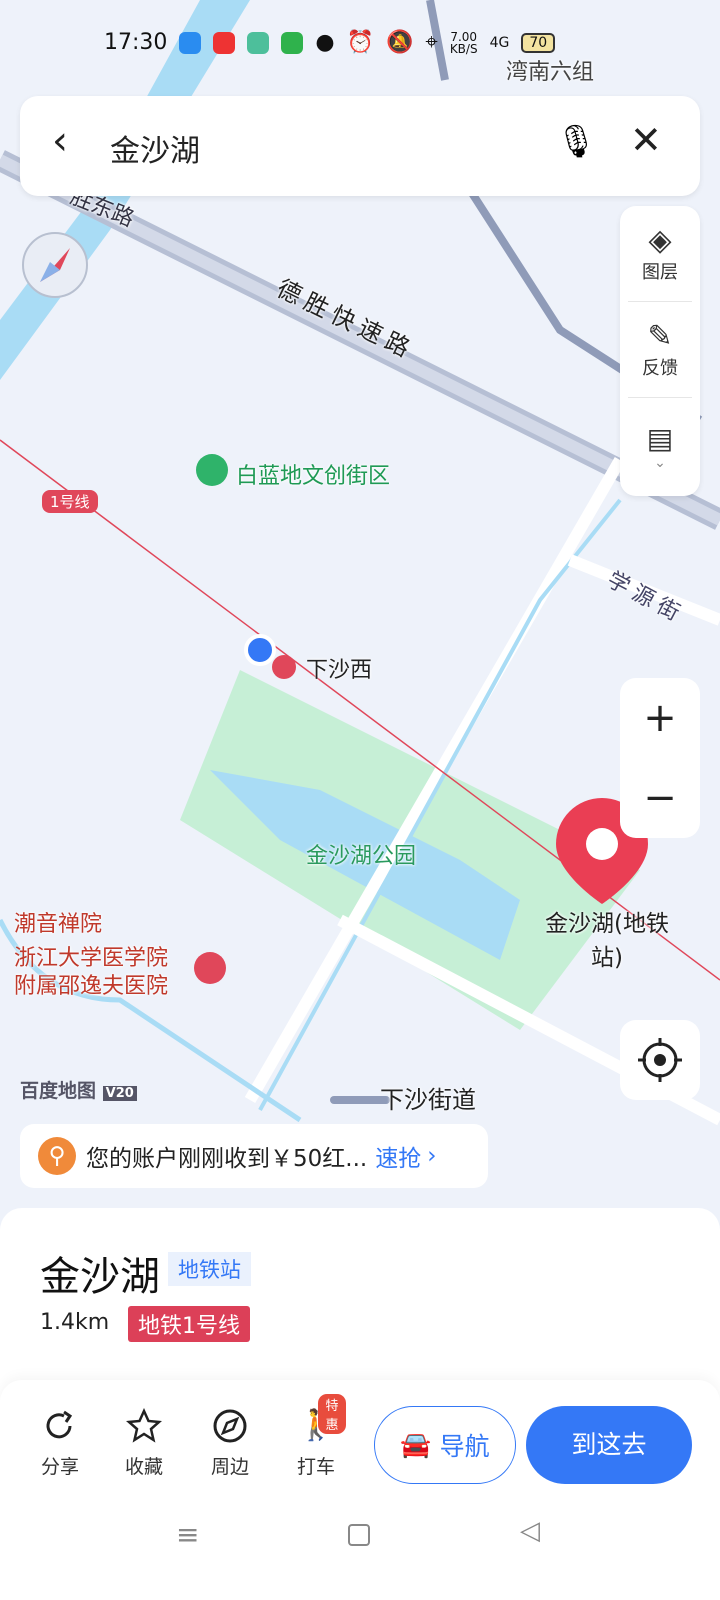  What do you see at coordinates (155, 148) in the screenshot?
I see `search-query: 金沙湖` at bounding box center [155, 148].